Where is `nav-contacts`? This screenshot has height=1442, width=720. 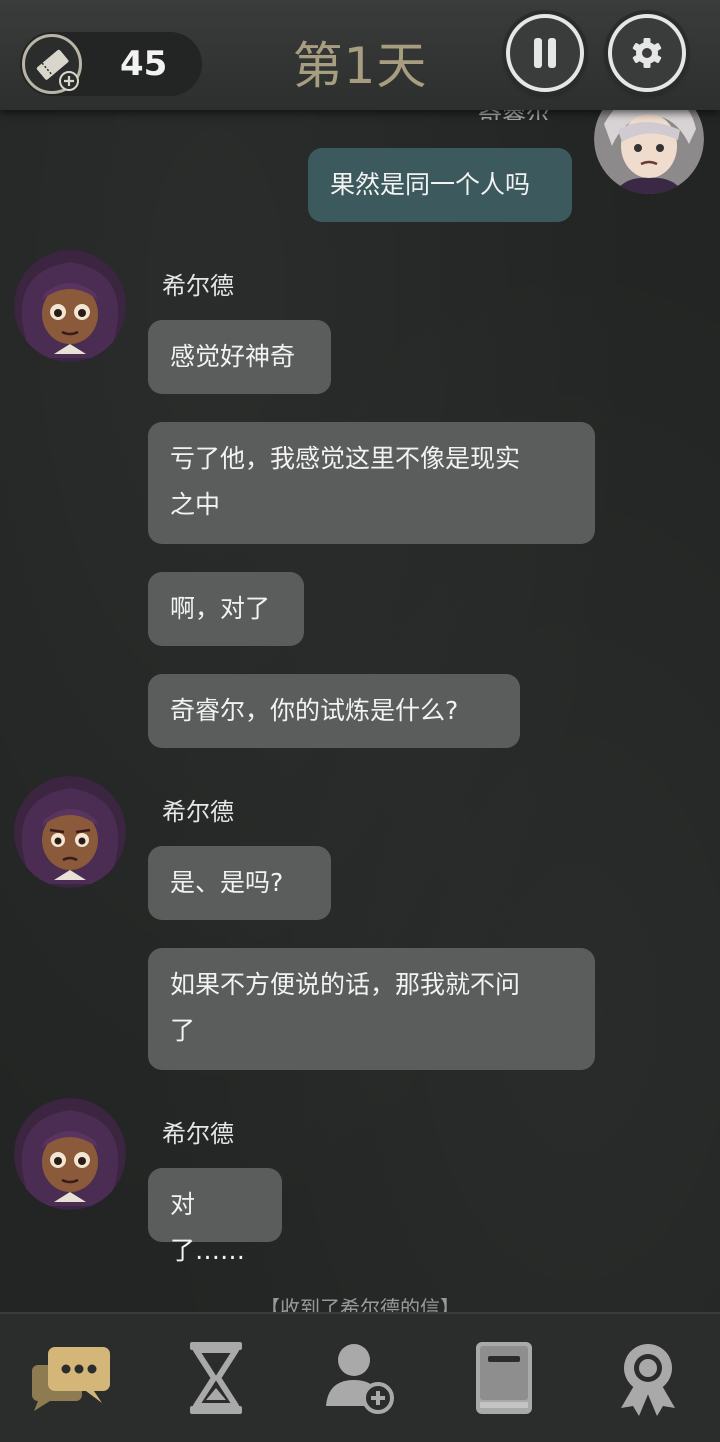
nav-contacts is located at coordinates (360, 1378).